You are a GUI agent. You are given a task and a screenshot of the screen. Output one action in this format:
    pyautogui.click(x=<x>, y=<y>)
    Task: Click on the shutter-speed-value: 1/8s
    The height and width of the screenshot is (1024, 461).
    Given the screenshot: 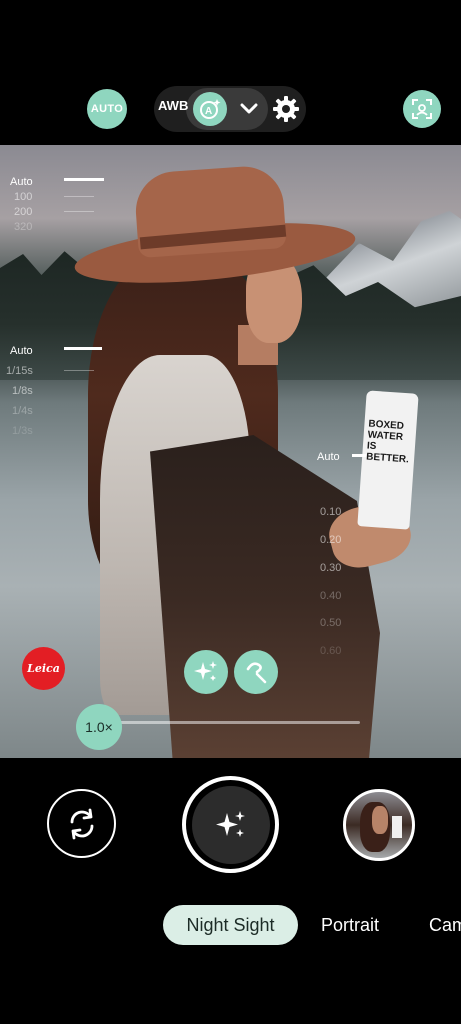 What is the action you would take?
    pyautogui.click(x=22, y=391)
    